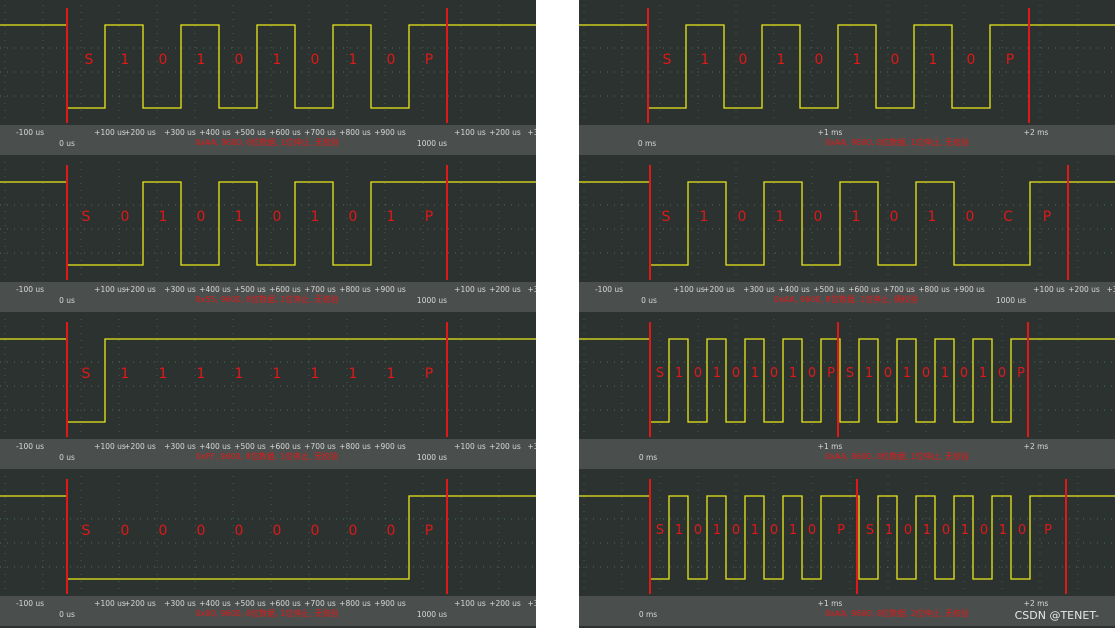 The image size is (1115, 629). What do you see at coordinates (1008, 217) in the screenshot?
I see `bit-label: C` at bounding box center [1008, 217].